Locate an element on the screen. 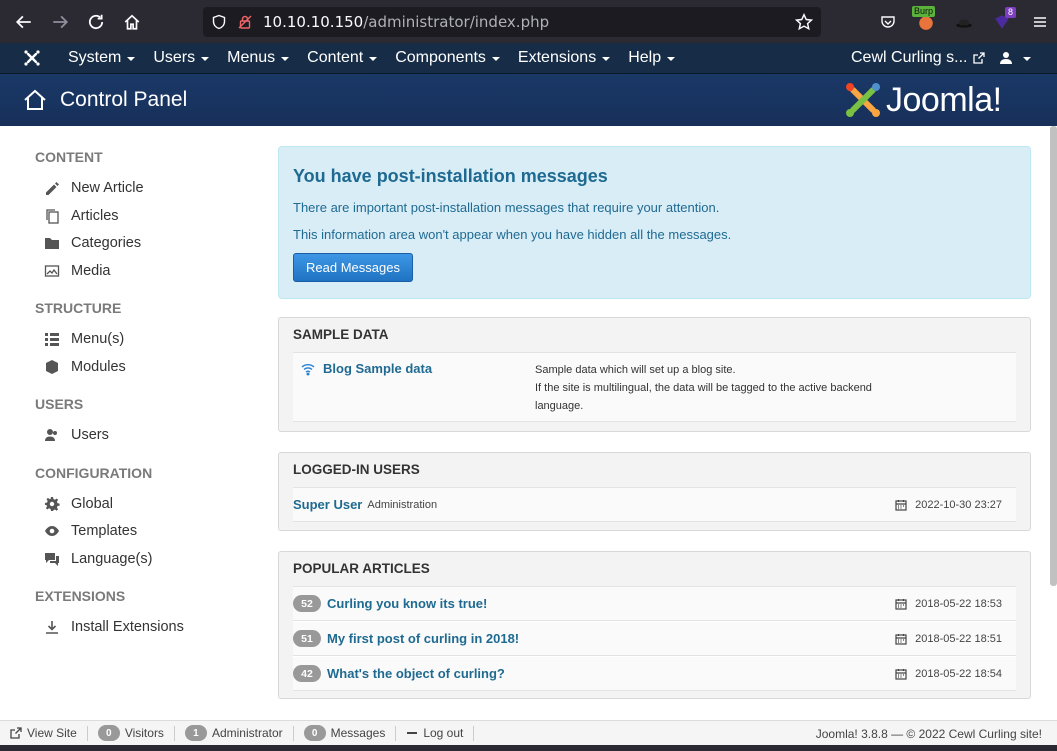 This screenshot has width=1057, height=751. sidebar-item-new-article: New Article is located at coordinates (93, 188).